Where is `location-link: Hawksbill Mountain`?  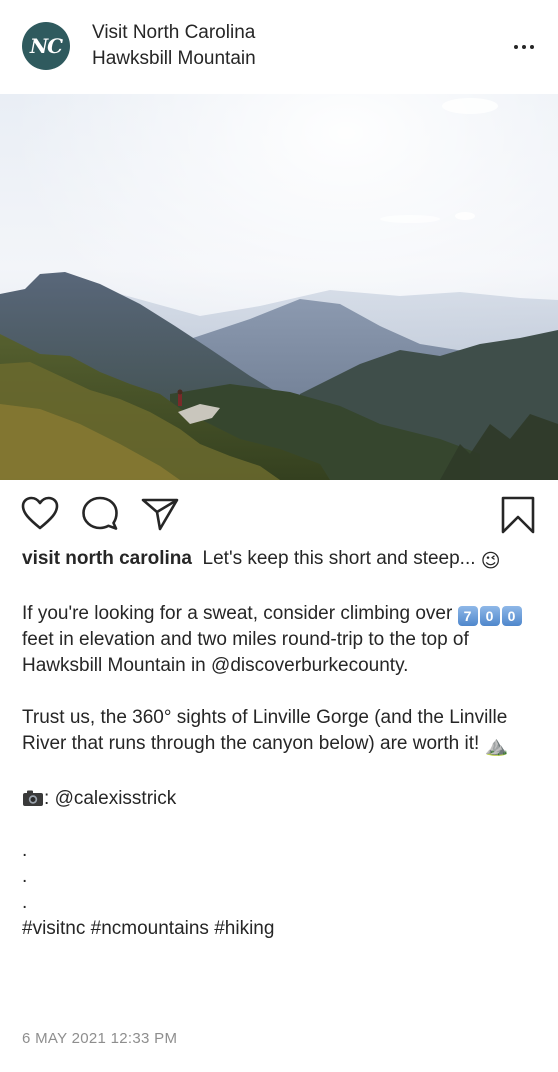 location-link: Hawksbill Mountain is located at coordinates (174, 59).